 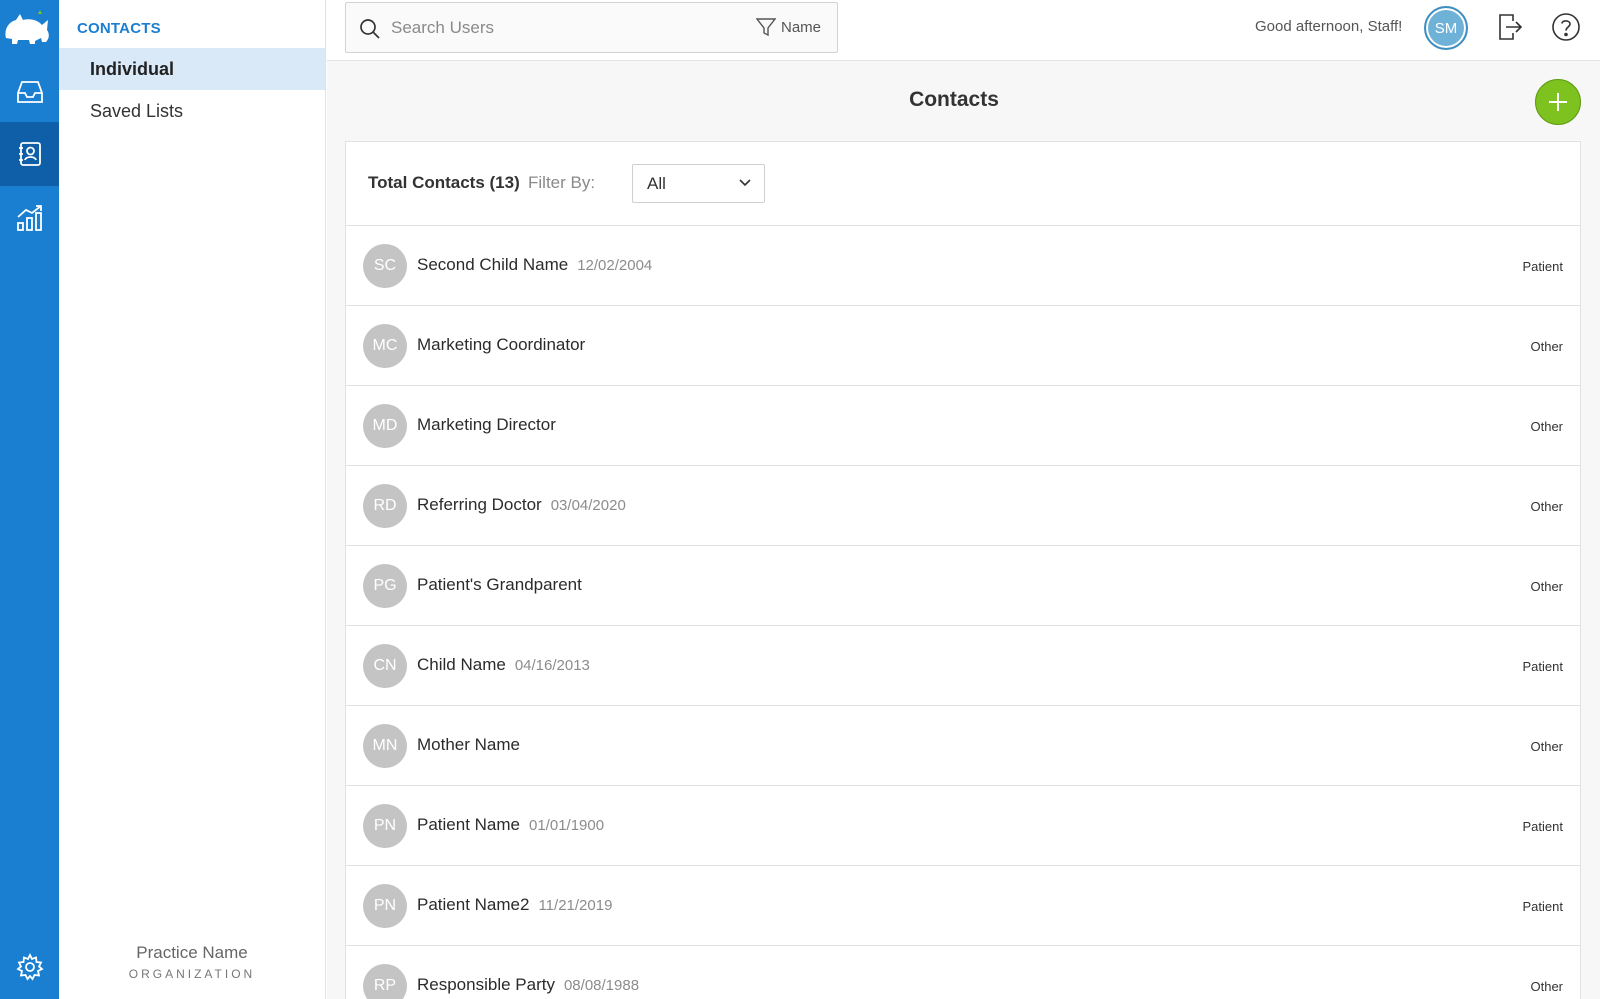 What do you see at coordinates (192, 69) in the screenshot?
I see `subnav-item-individual: Individual` at bounding box center [192, 69].